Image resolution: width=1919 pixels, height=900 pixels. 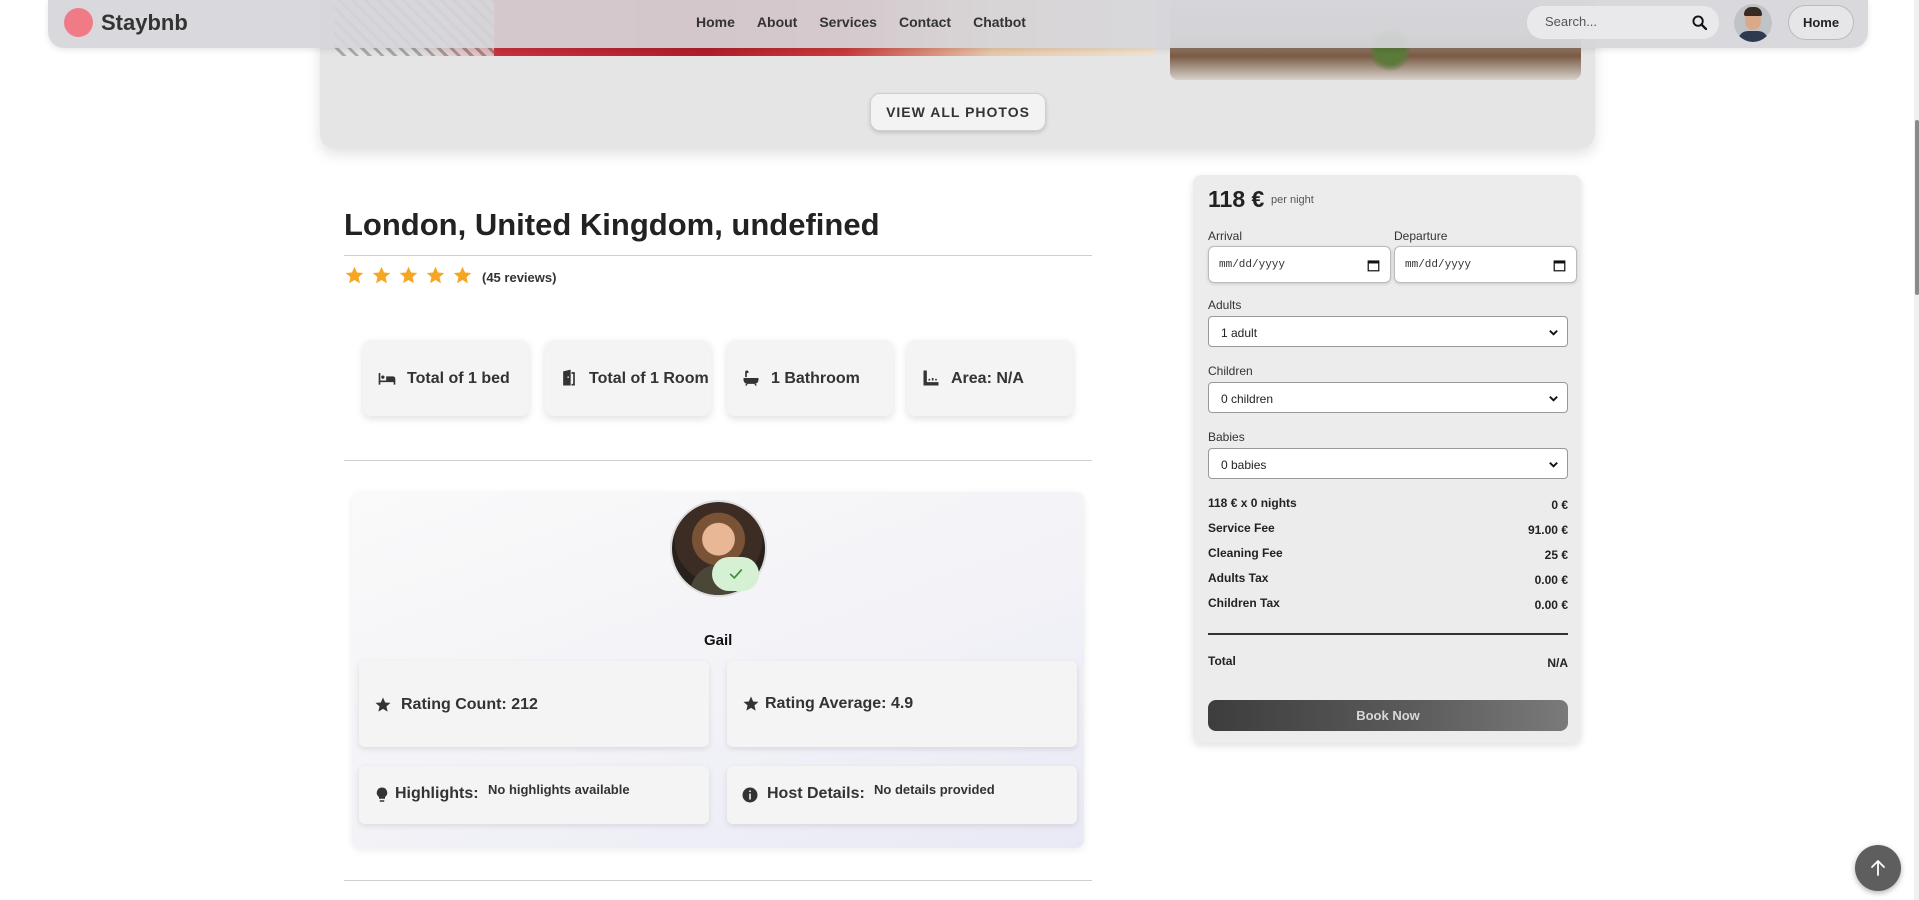 I want to click on total-label: Total, so click(x=1222, y=661).